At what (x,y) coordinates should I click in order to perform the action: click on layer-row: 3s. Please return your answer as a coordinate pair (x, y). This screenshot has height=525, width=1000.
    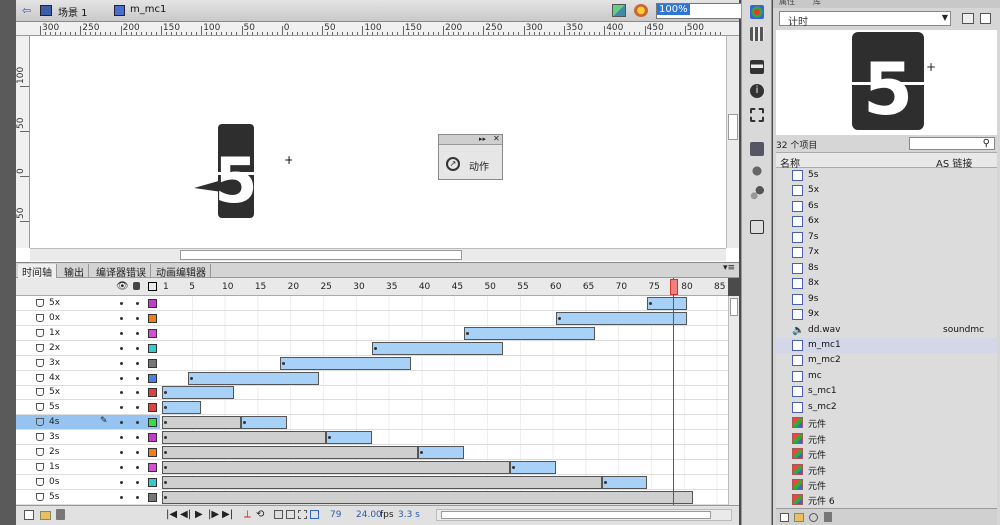
    Looking at the image, I should click on (88, 438).